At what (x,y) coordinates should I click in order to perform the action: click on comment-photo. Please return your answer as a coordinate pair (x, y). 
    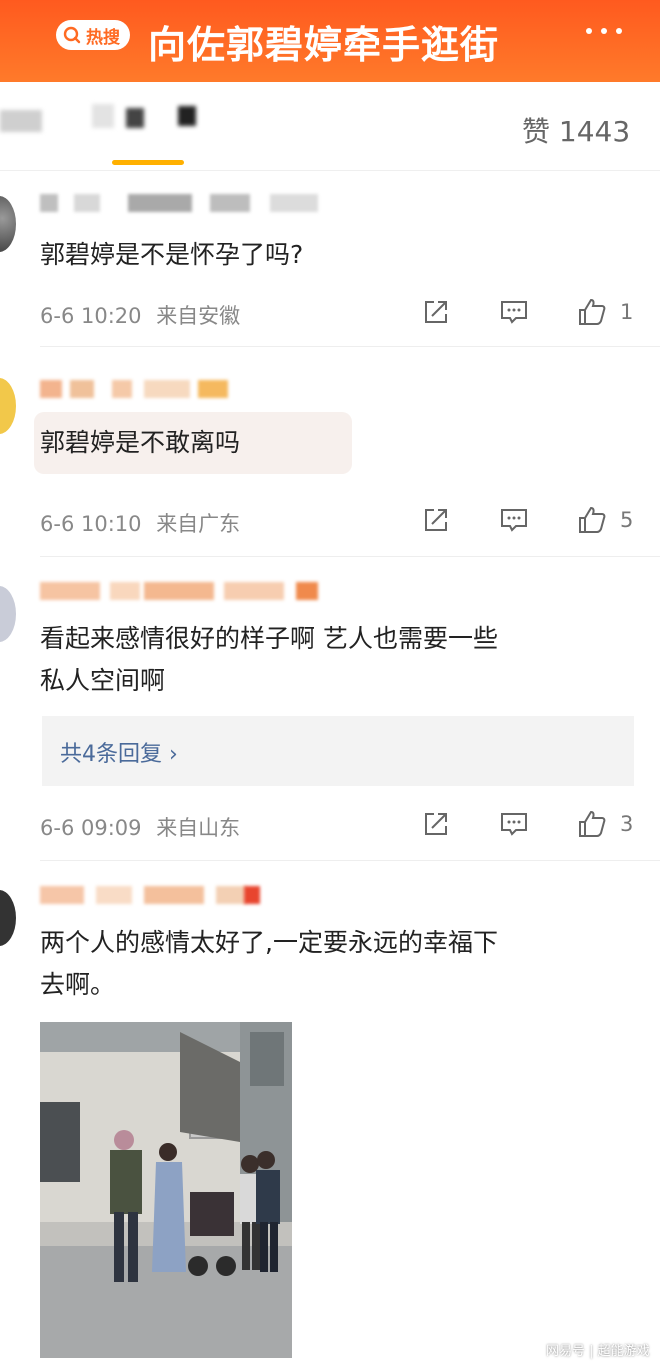
    Looking at the image, I should click on (166, 1190).